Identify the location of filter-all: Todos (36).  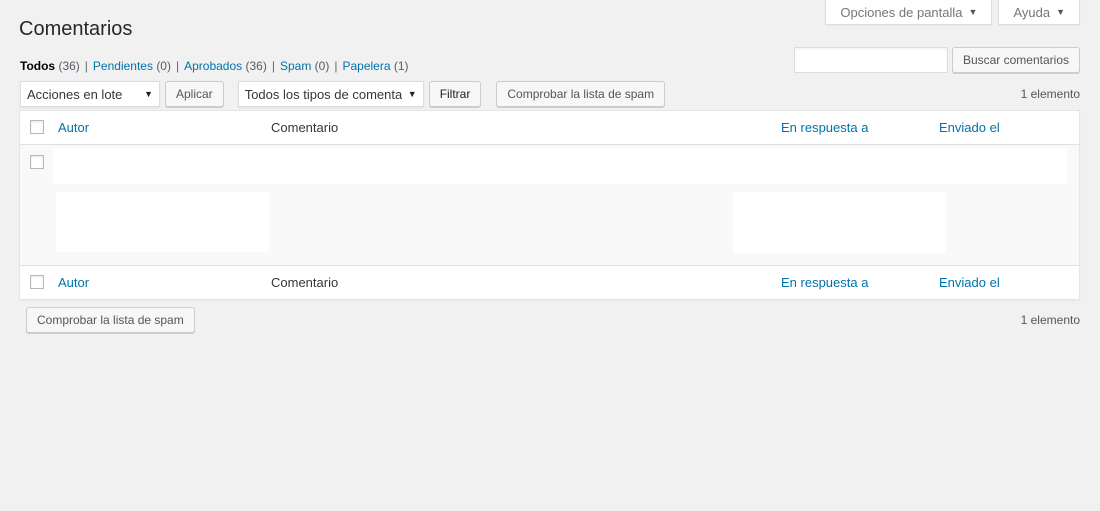
(50, 66).